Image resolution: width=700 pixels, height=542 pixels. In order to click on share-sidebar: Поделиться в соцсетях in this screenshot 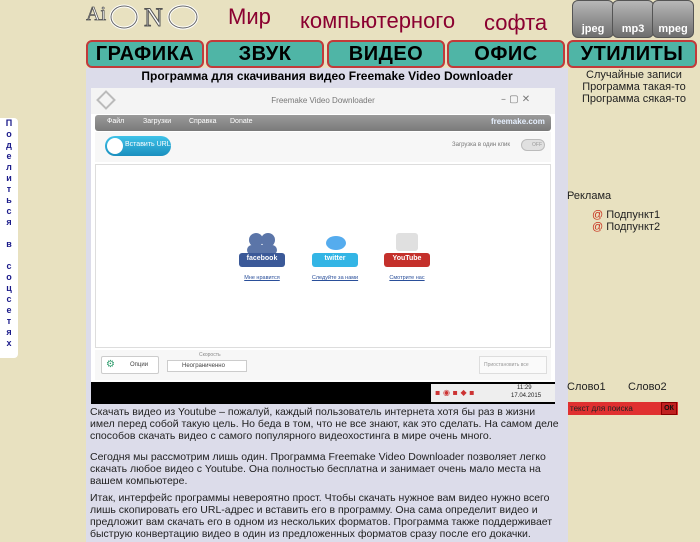, I will do `click(9, 238)`.